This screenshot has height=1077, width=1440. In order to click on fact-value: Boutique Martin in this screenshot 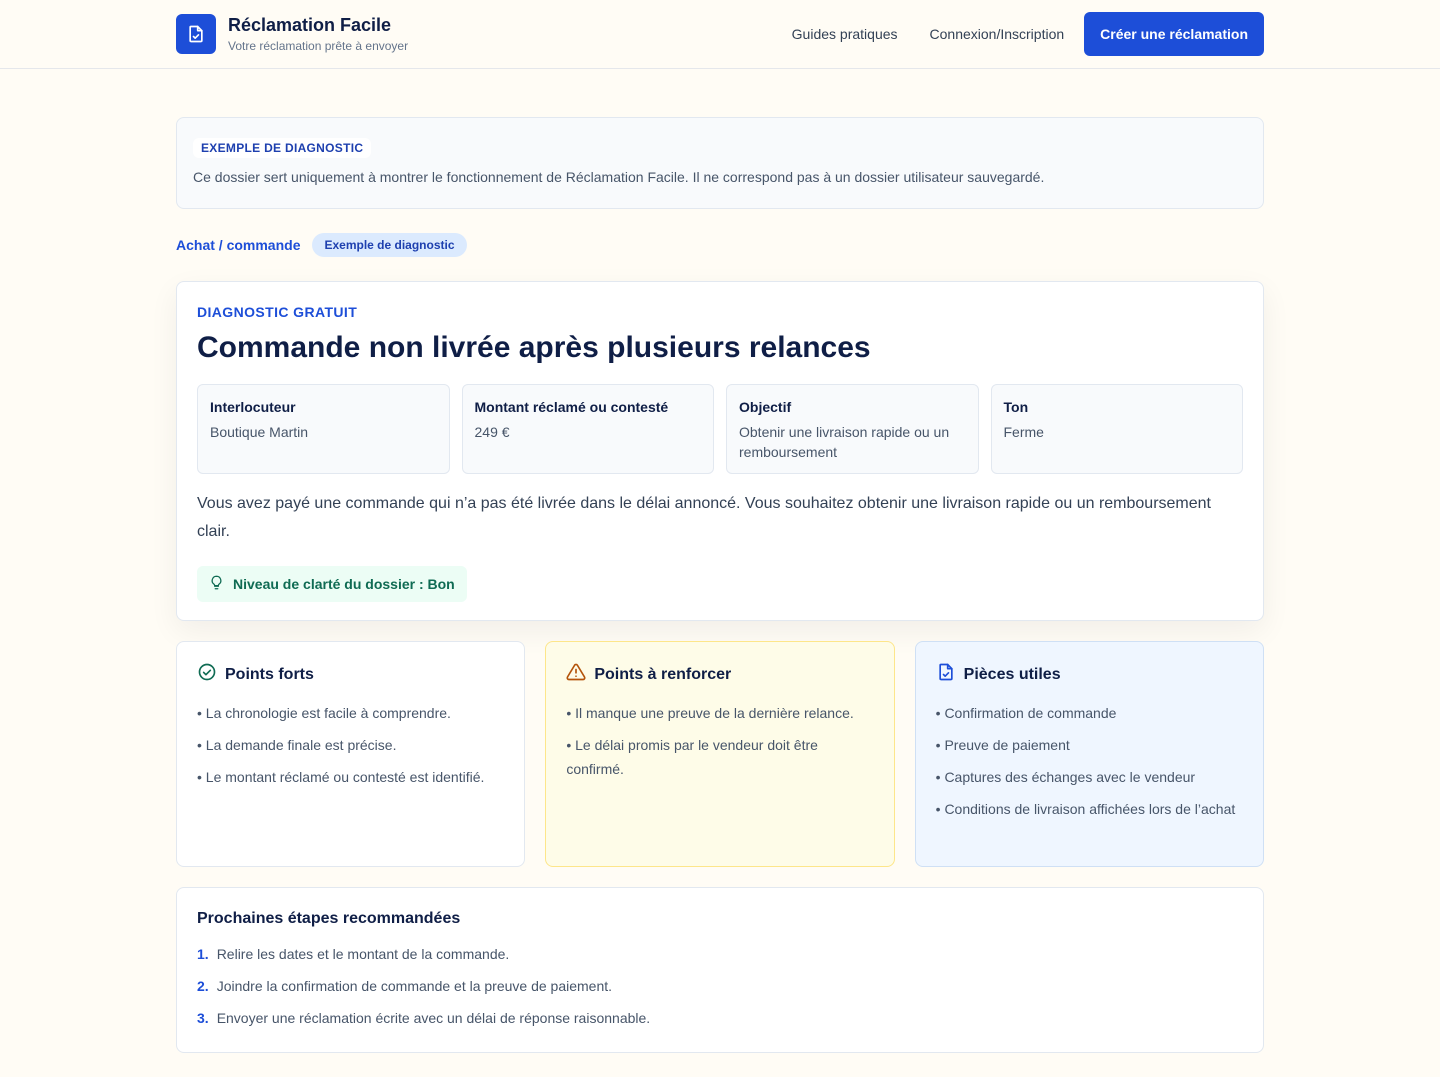, I will do `click(259, 432)`.